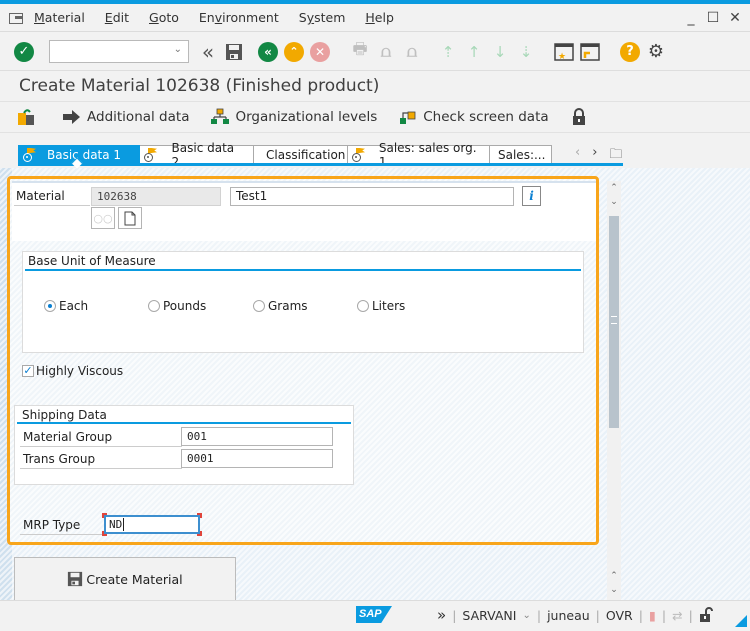 This screenshot has width=750, height=631. Describe the element at coordinates (656, 52) in the screenshot. I see `customize-layout-icon: ⚙` at that location.